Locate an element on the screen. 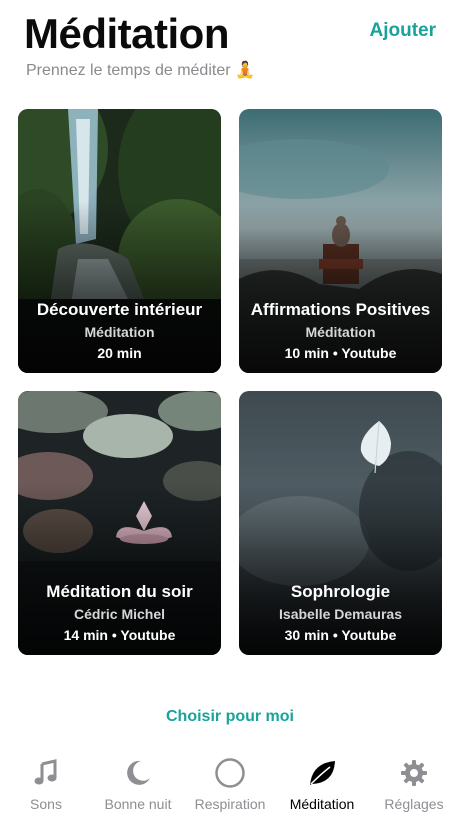  moon-icon is located at coordinates (138, 773).